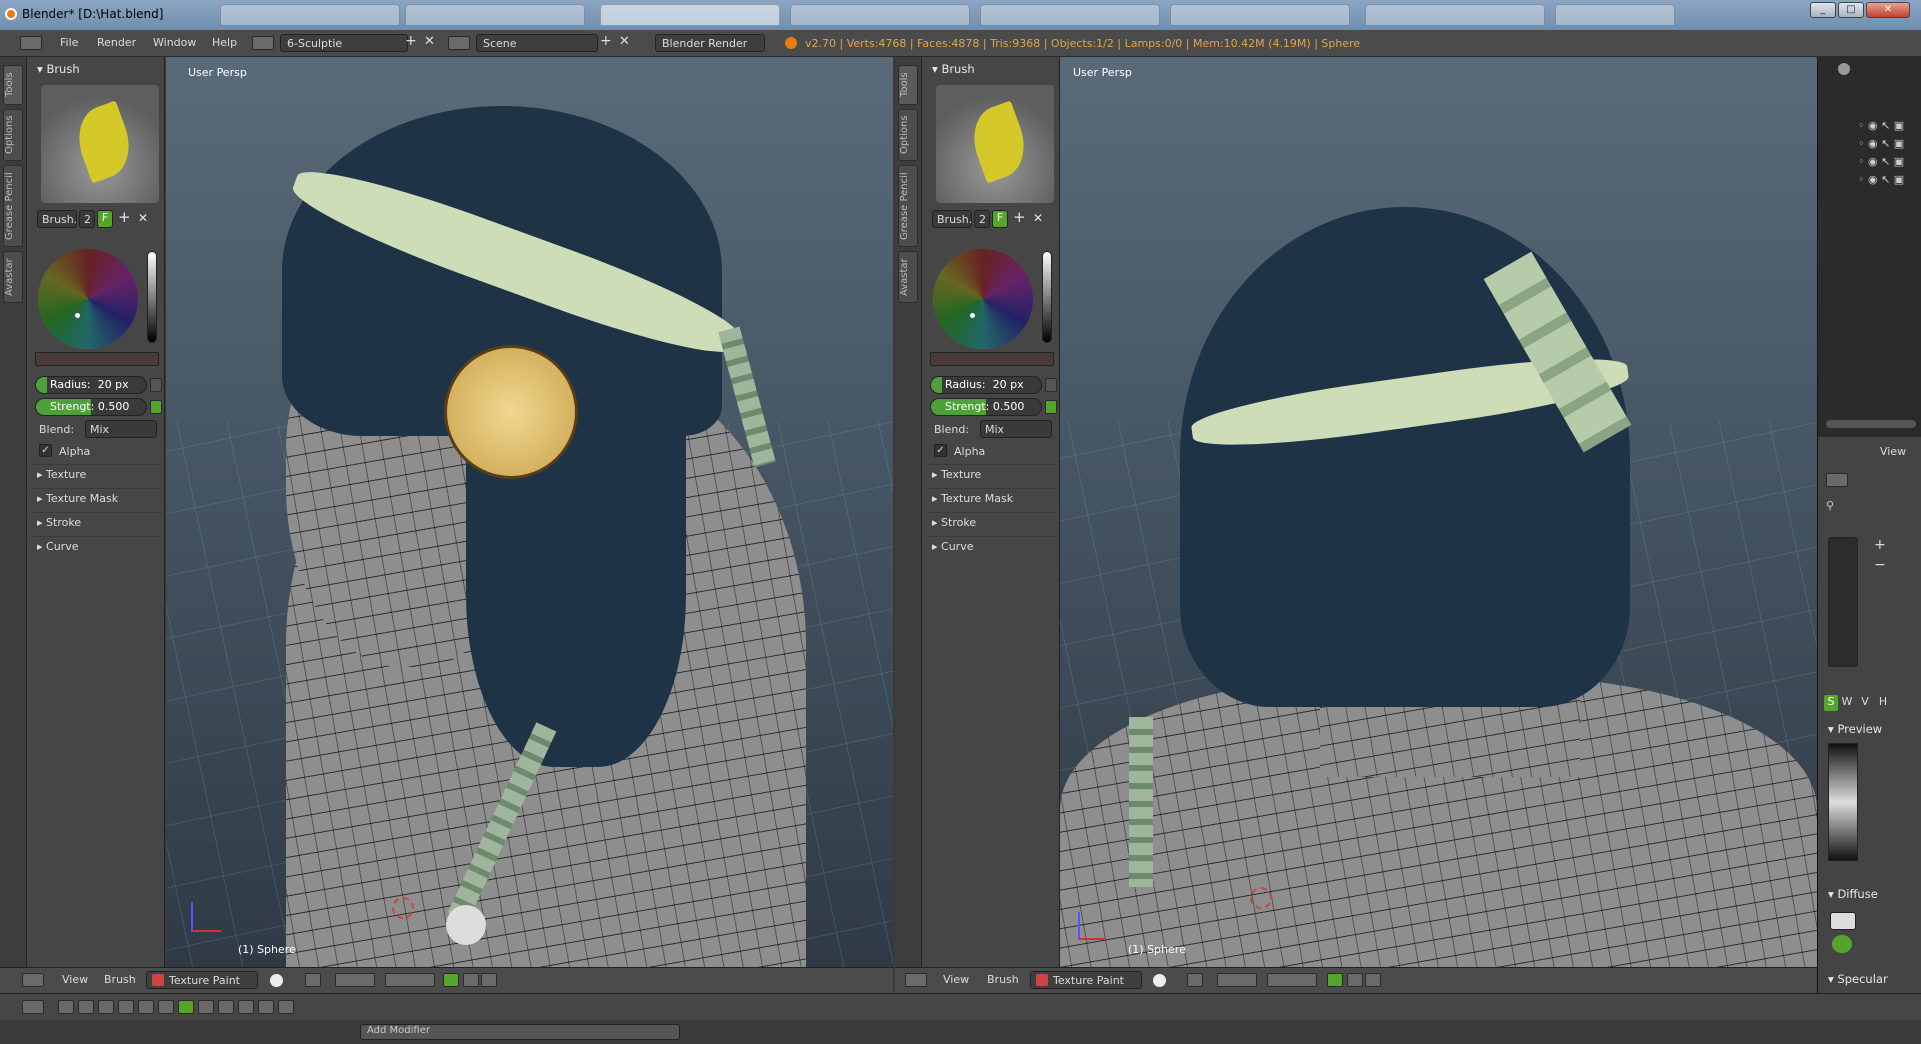 Image resolution: width=1921 pixels, height=1044 pixels. What do you see at coordinates (1880, 565) in the screenshot?
I see `remove-slot-icon: −` at bounding box center [1880, 565].